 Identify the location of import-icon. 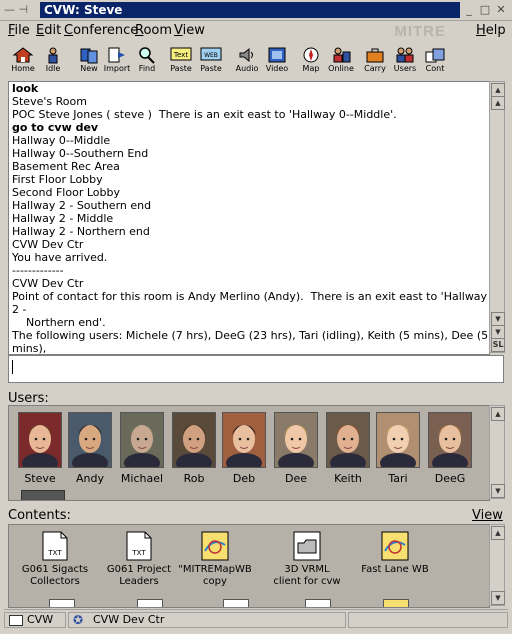
(117, 55).